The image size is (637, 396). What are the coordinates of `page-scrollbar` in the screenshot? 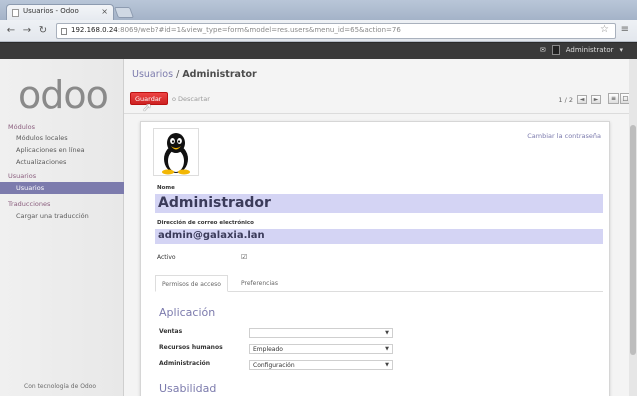 It's located at (633, 227).